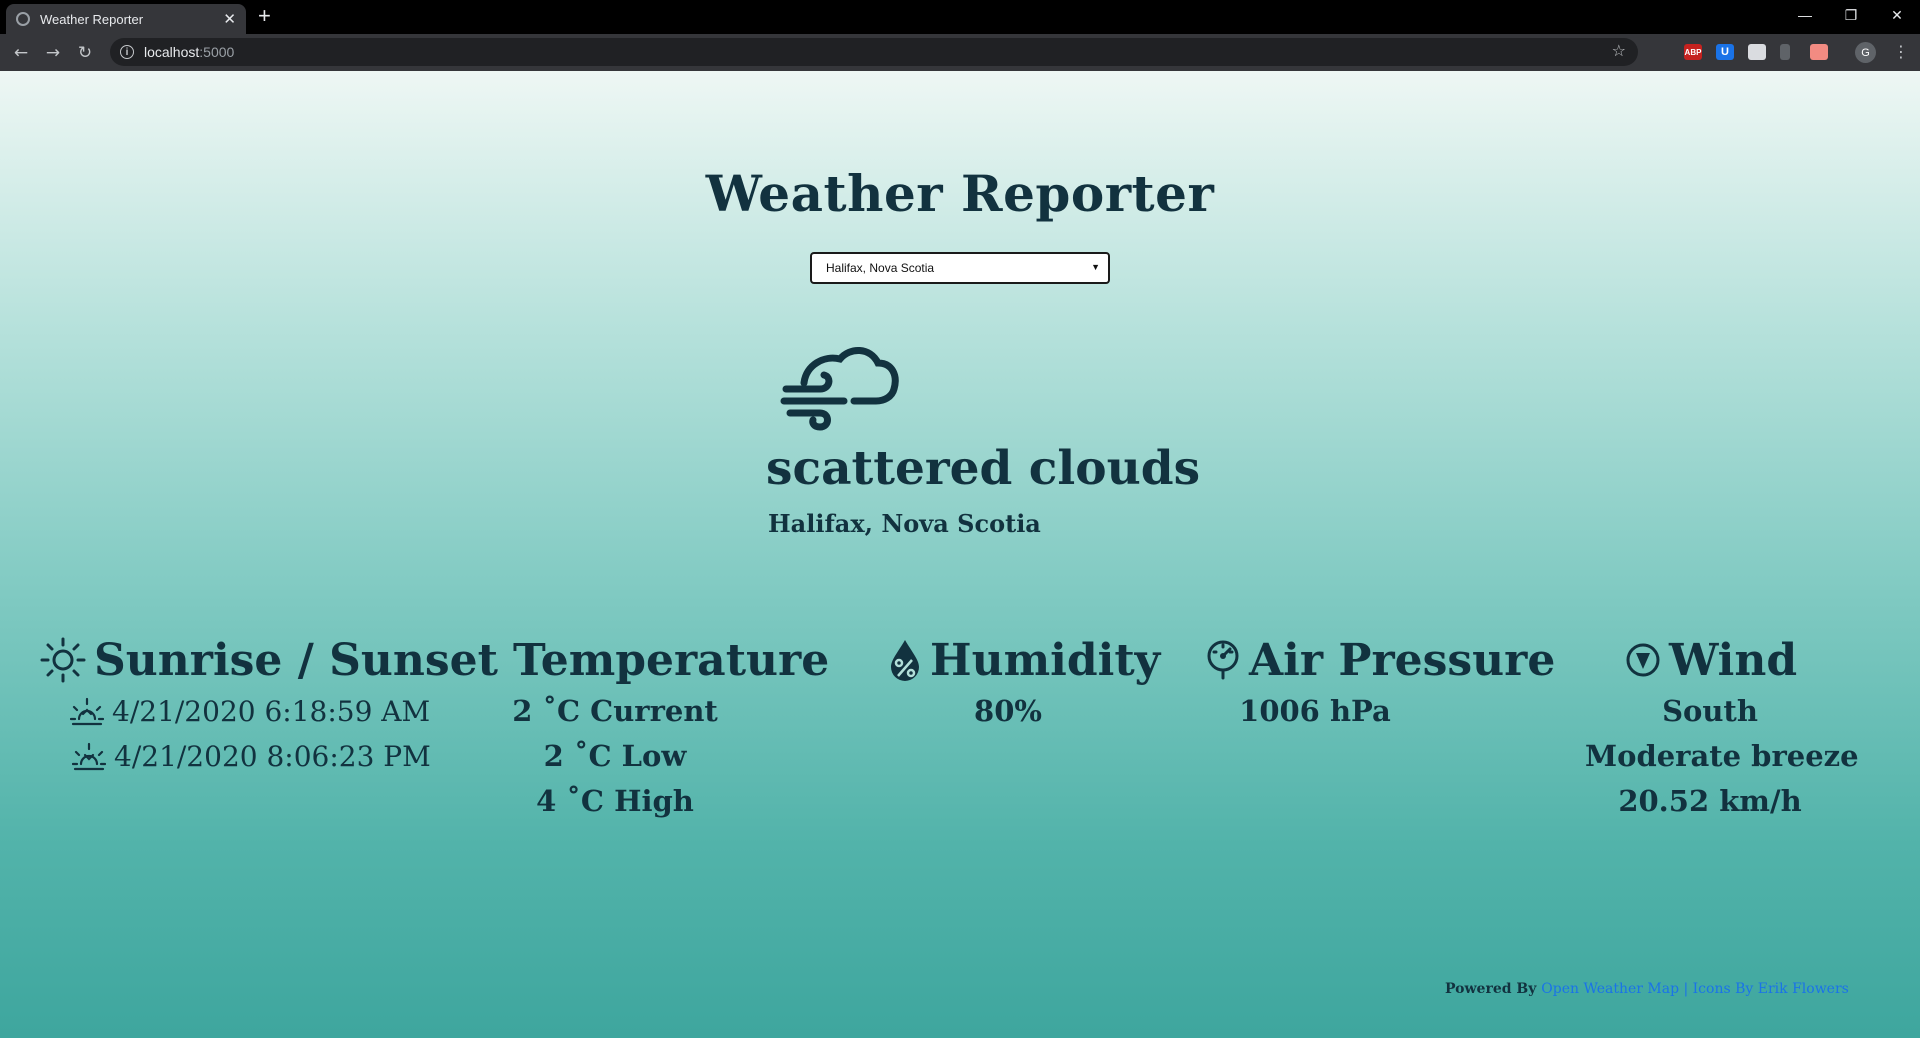 Image resolution: width=1920 pixels, height=1038 pixels. I want to click on wind-speed: 20.52 km/h, so click(1710, 801).